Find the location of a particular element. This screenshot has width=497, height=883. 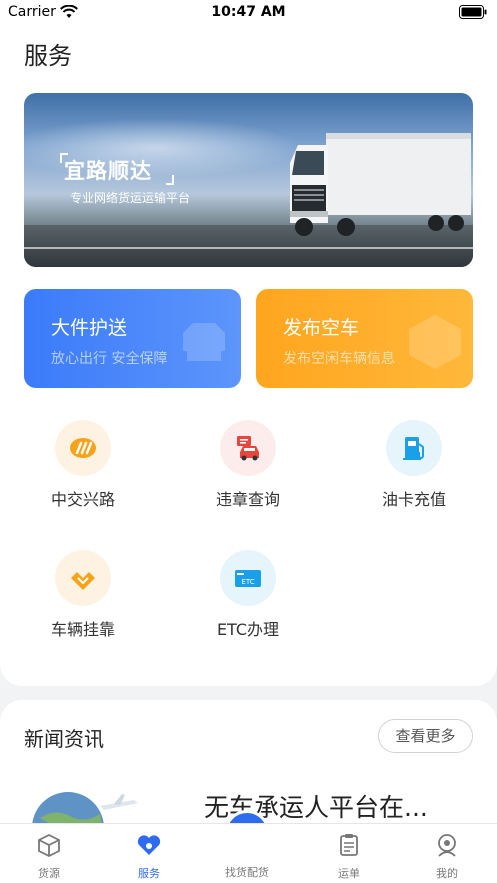

service-vehicle-affiliation: 车辆挂靠 is located at coordinates (83, 600).